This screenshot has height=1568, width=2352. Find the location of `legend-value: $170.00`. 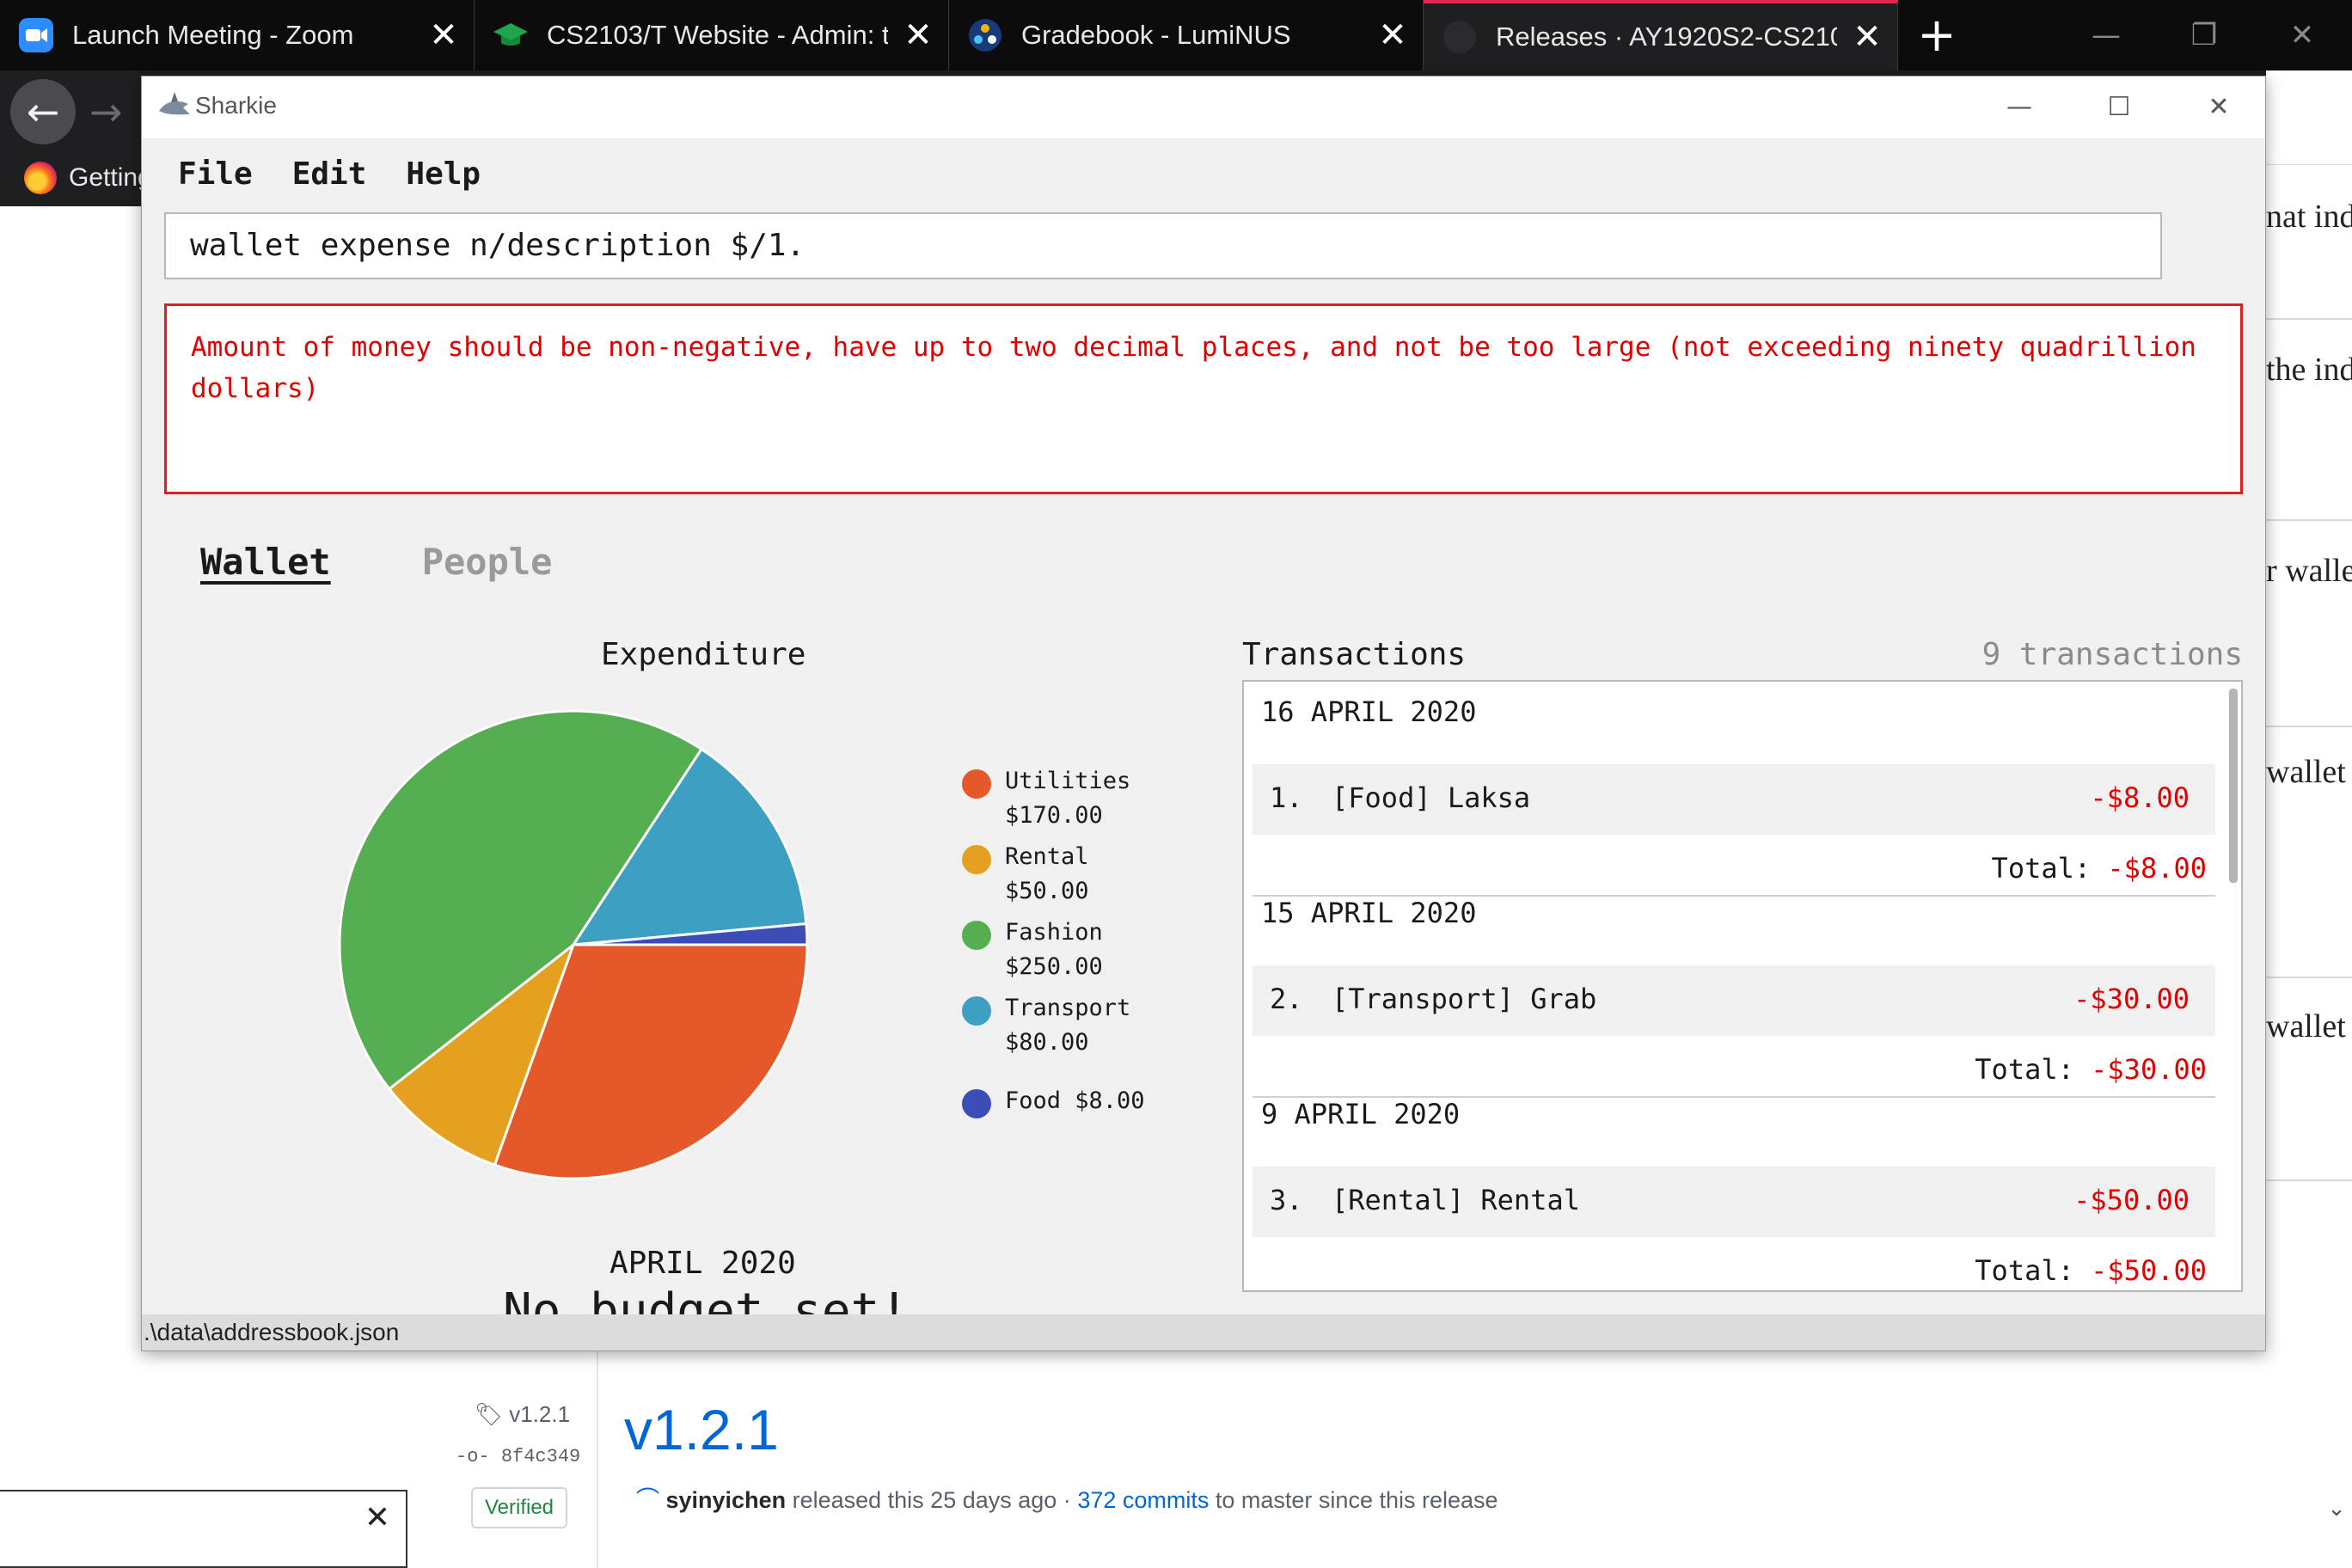

legend-value: $170.00 is located at coordinates (1054, 815).